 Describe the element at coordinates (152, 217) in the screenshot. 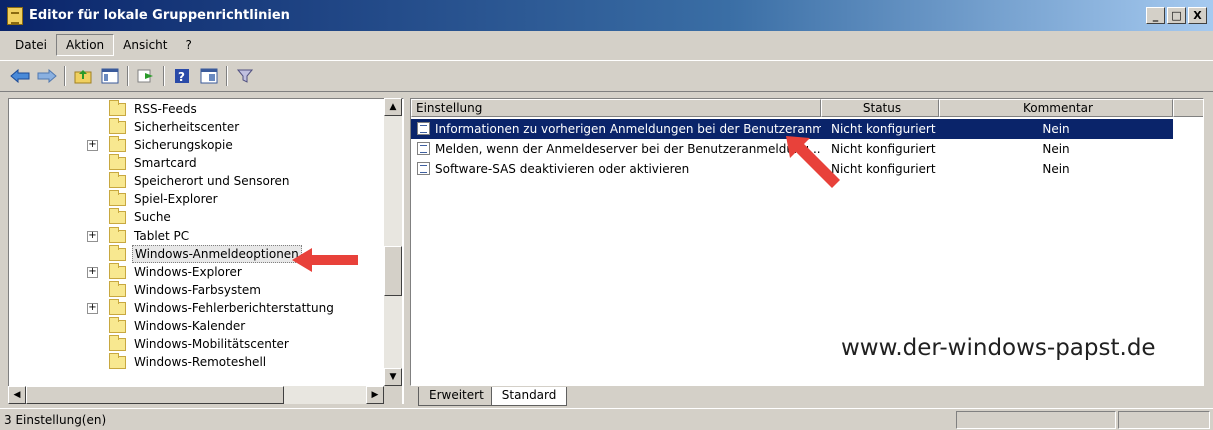

I see `tree-item-label: Suche` at that location.